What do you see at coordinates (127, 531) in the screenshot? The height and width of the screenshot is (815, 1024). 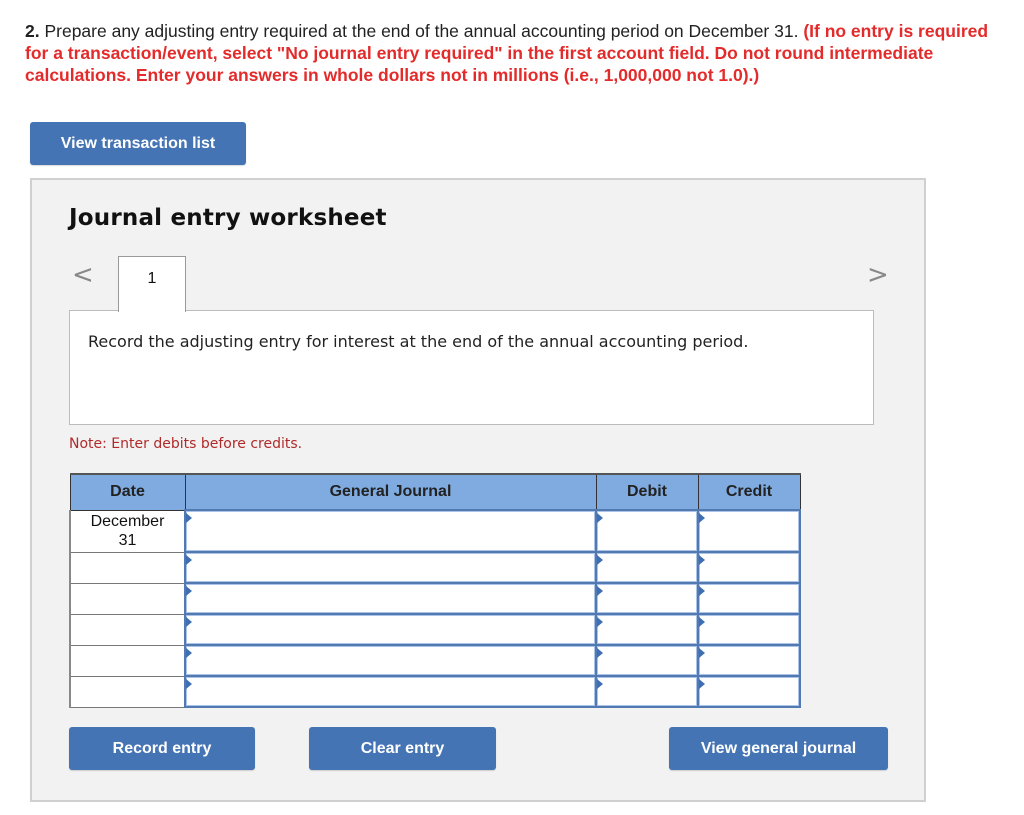 I see `date-cell: December 31` at bounding box center [127, 531].